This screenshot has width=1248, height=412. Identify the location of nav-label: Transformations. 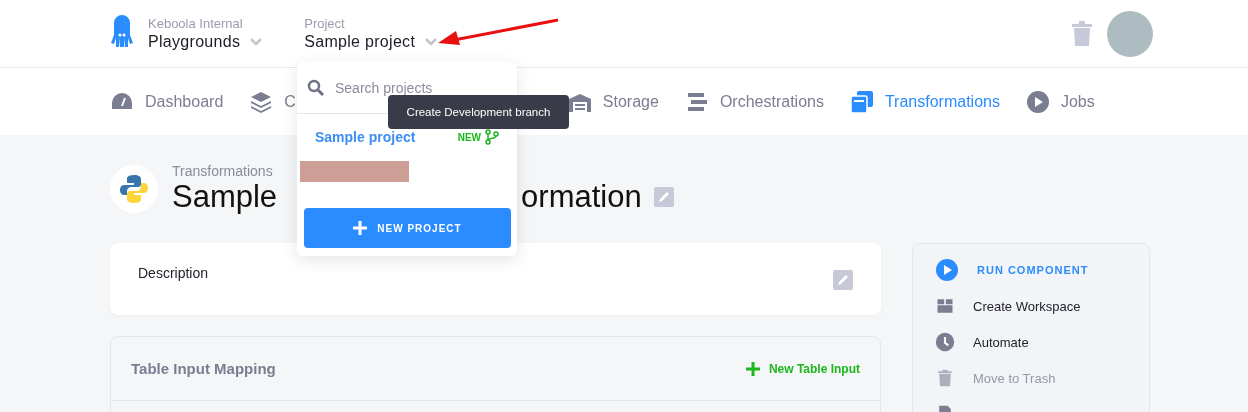
(942, 101).